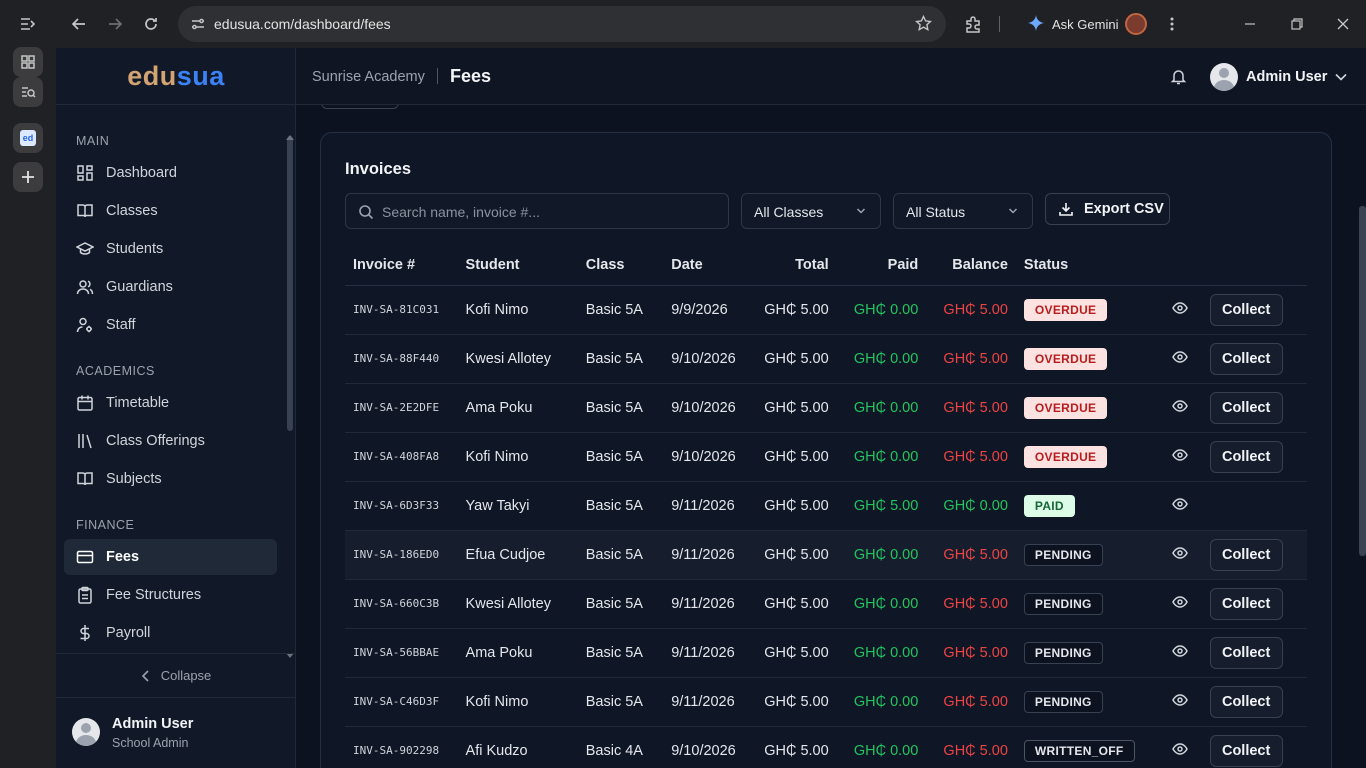 The height and width of the screenshot is (768, 1366). I want to click on close-window-icon, so click(1343, 24).